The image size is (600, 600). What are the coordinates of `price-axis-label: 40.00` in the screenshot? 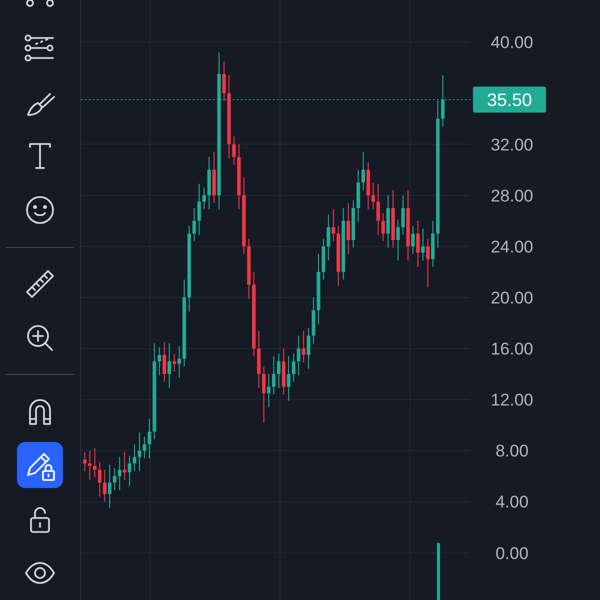 It's located at (512, 42).